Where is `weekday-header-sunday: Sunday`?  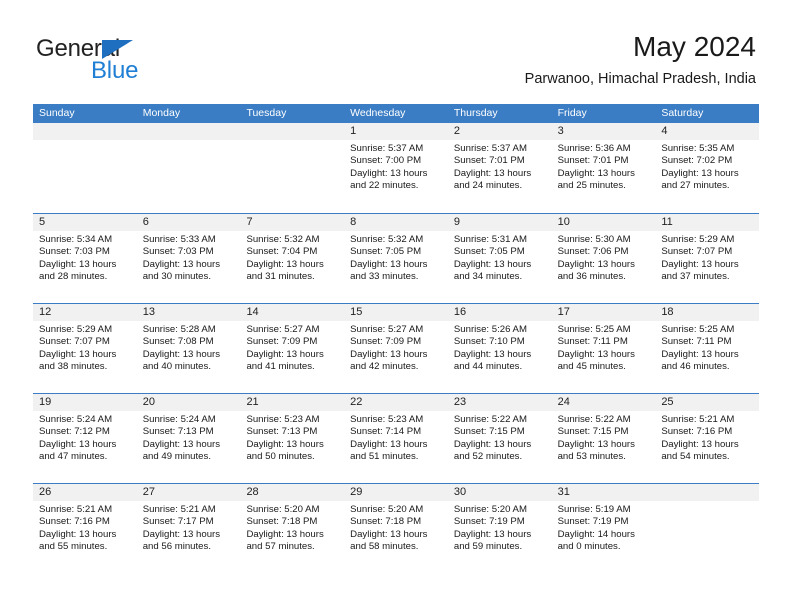
weekday-header-sunday: Sunday is located at coordinates (57, 113).